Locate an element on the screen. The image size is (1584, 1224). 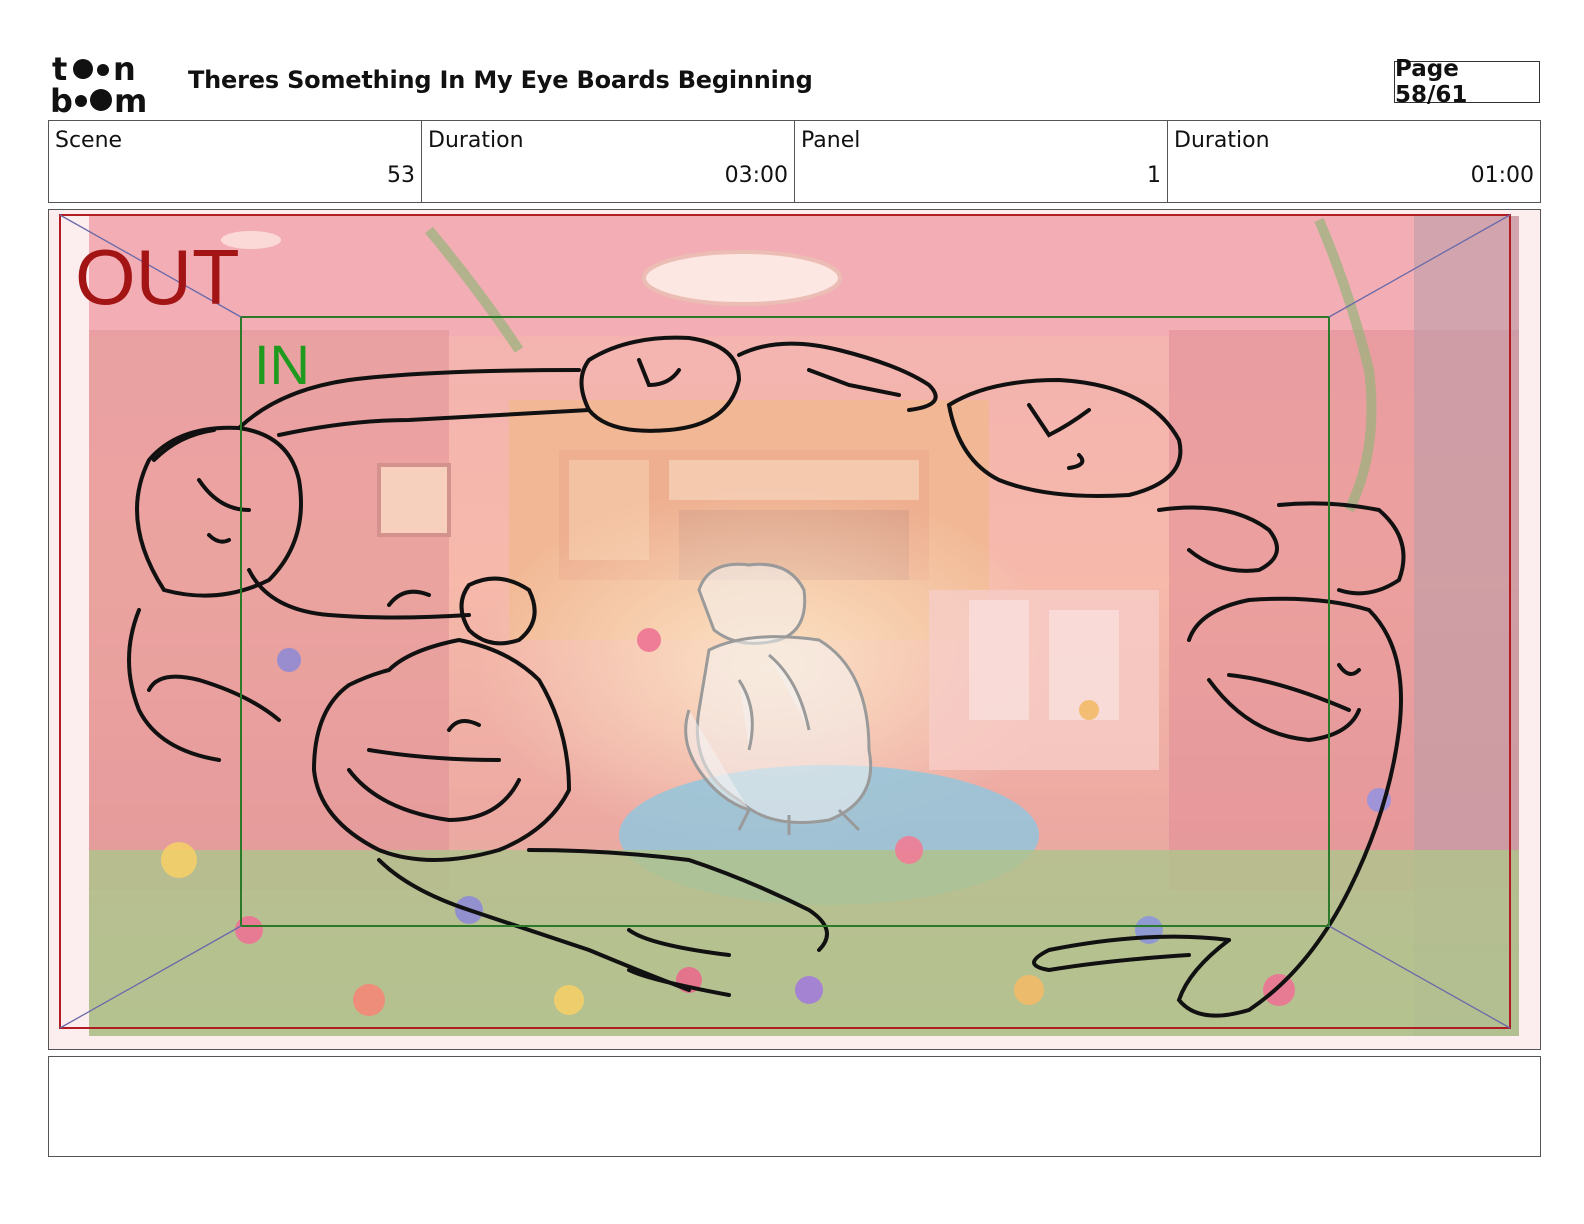
scene-value: 53 is located at coordinates (401, 175).